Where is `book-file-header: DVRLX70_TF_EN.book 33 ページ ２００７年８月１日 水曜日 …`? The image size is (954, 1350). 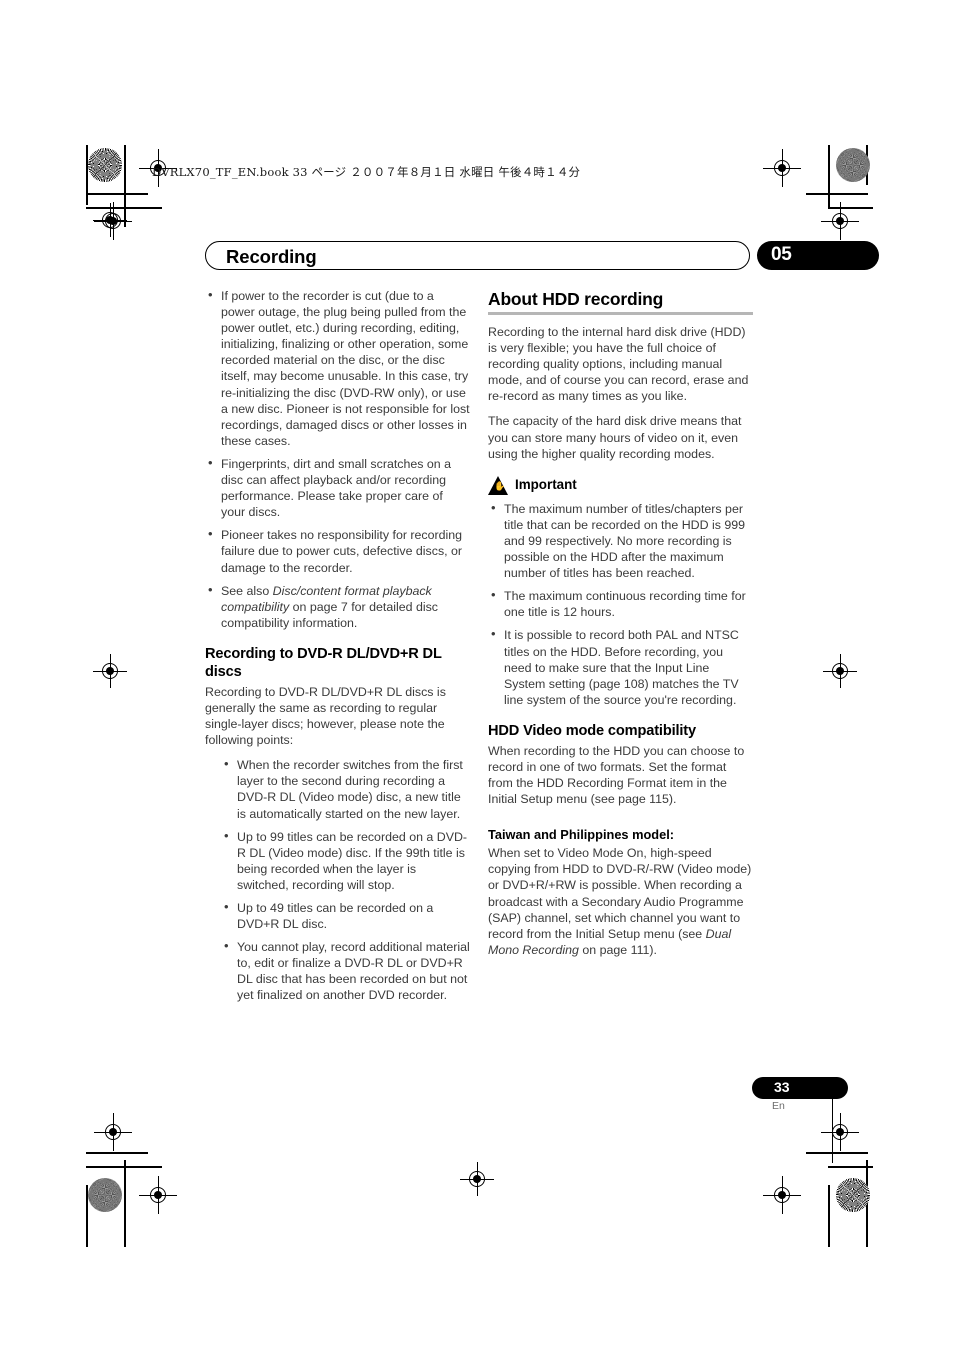
book-file-header: DVRLX70_TF_EN.book 33 ページ ２００７年８月１日 水曜日 … is located at coordinates (366, 172).